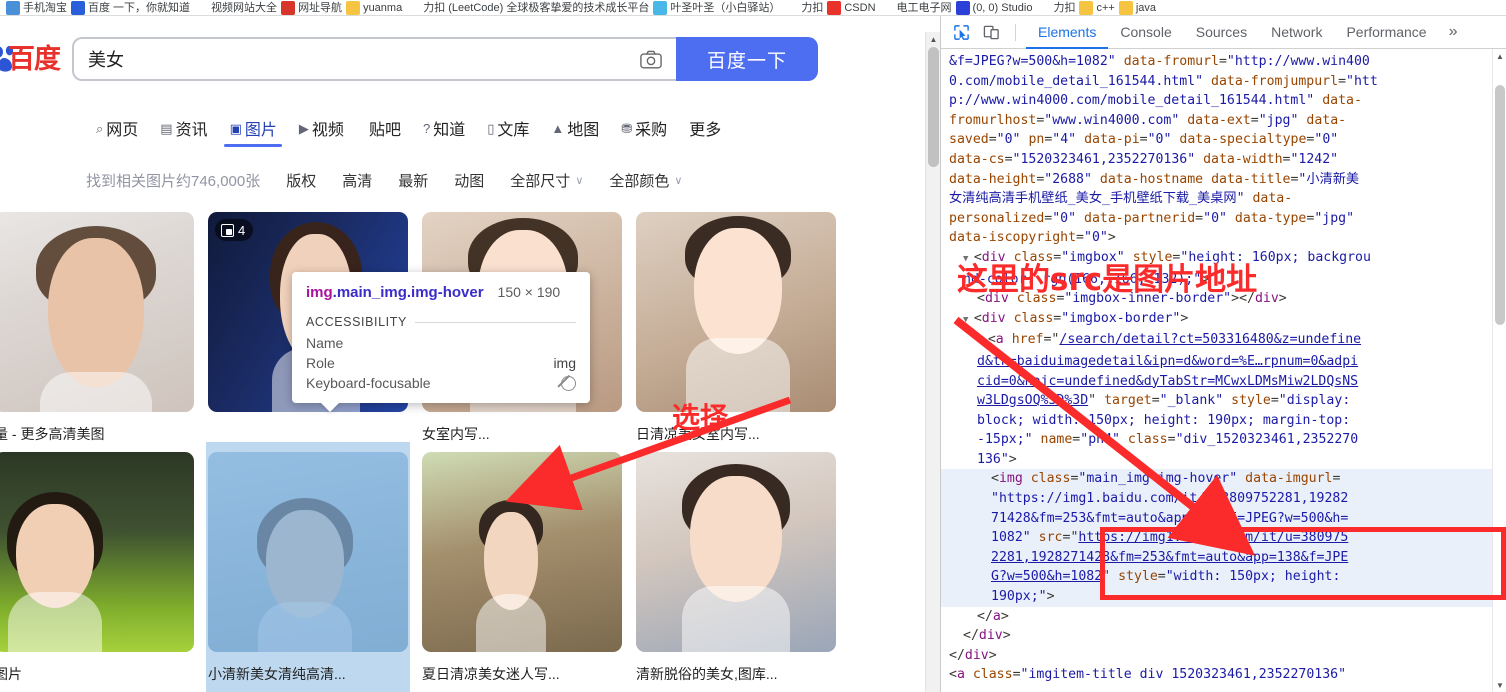 Image resolution: width=1506 pixels, height=692 pixels. I want to click on image-result-card: 量 - 更多高清美图, so click(97, 328).